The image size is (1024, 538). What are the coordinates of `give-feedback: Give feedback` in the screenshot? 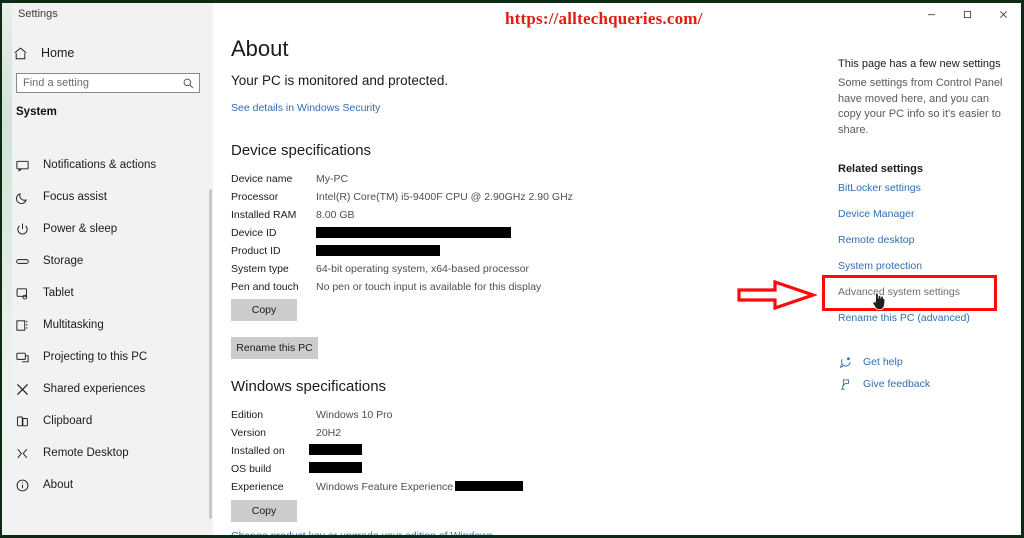 It's located at (884, 384).